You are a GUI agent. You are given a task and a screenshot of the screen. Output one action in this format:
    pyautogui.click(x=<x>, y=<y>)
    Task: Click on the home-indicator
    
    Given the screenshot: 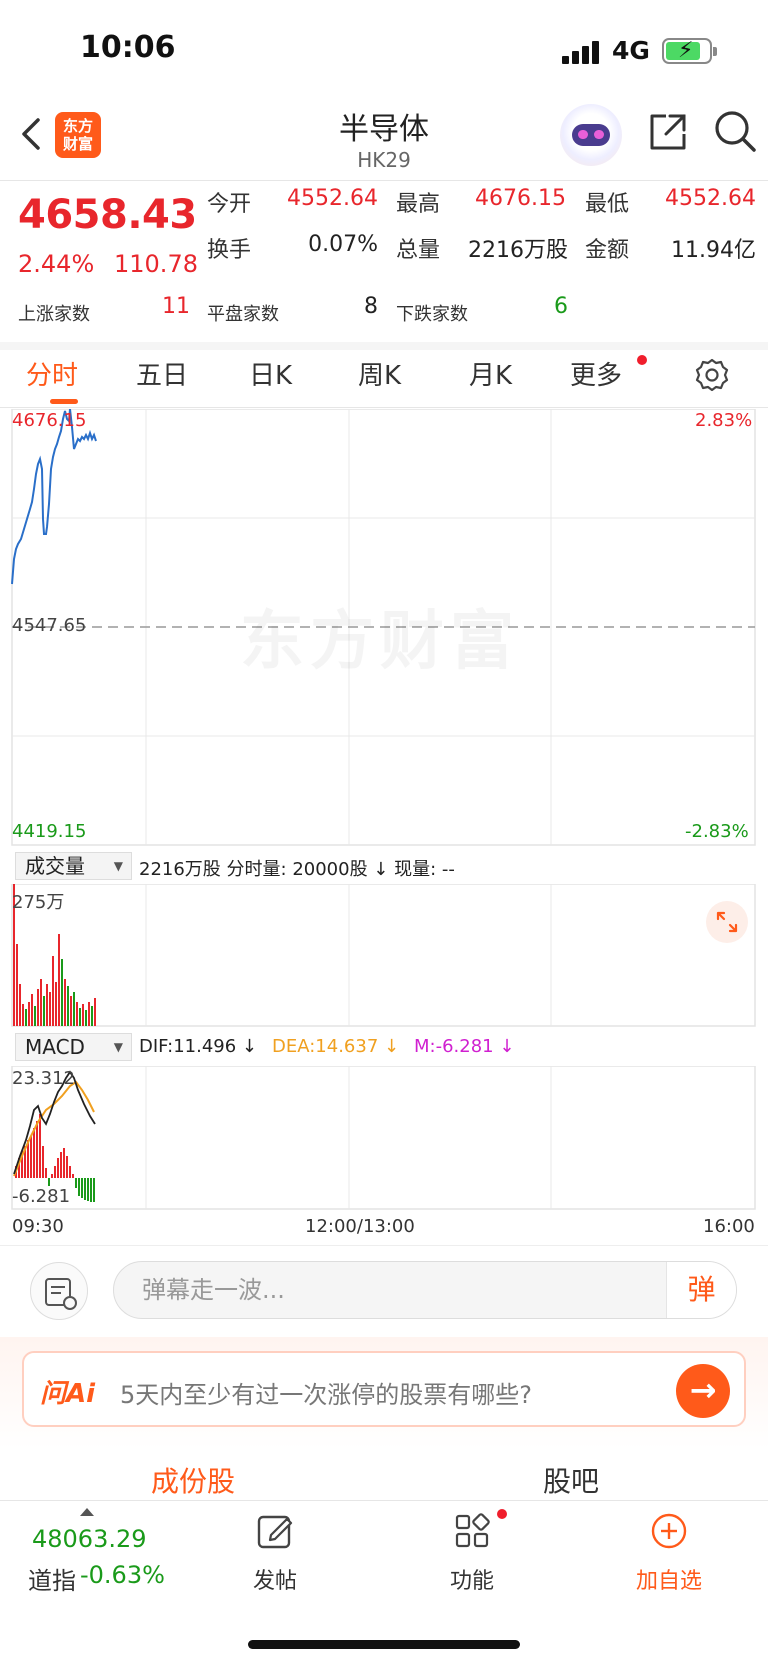 What is the action you would take?
    pyautogui.click(x=384, y=1644)
    